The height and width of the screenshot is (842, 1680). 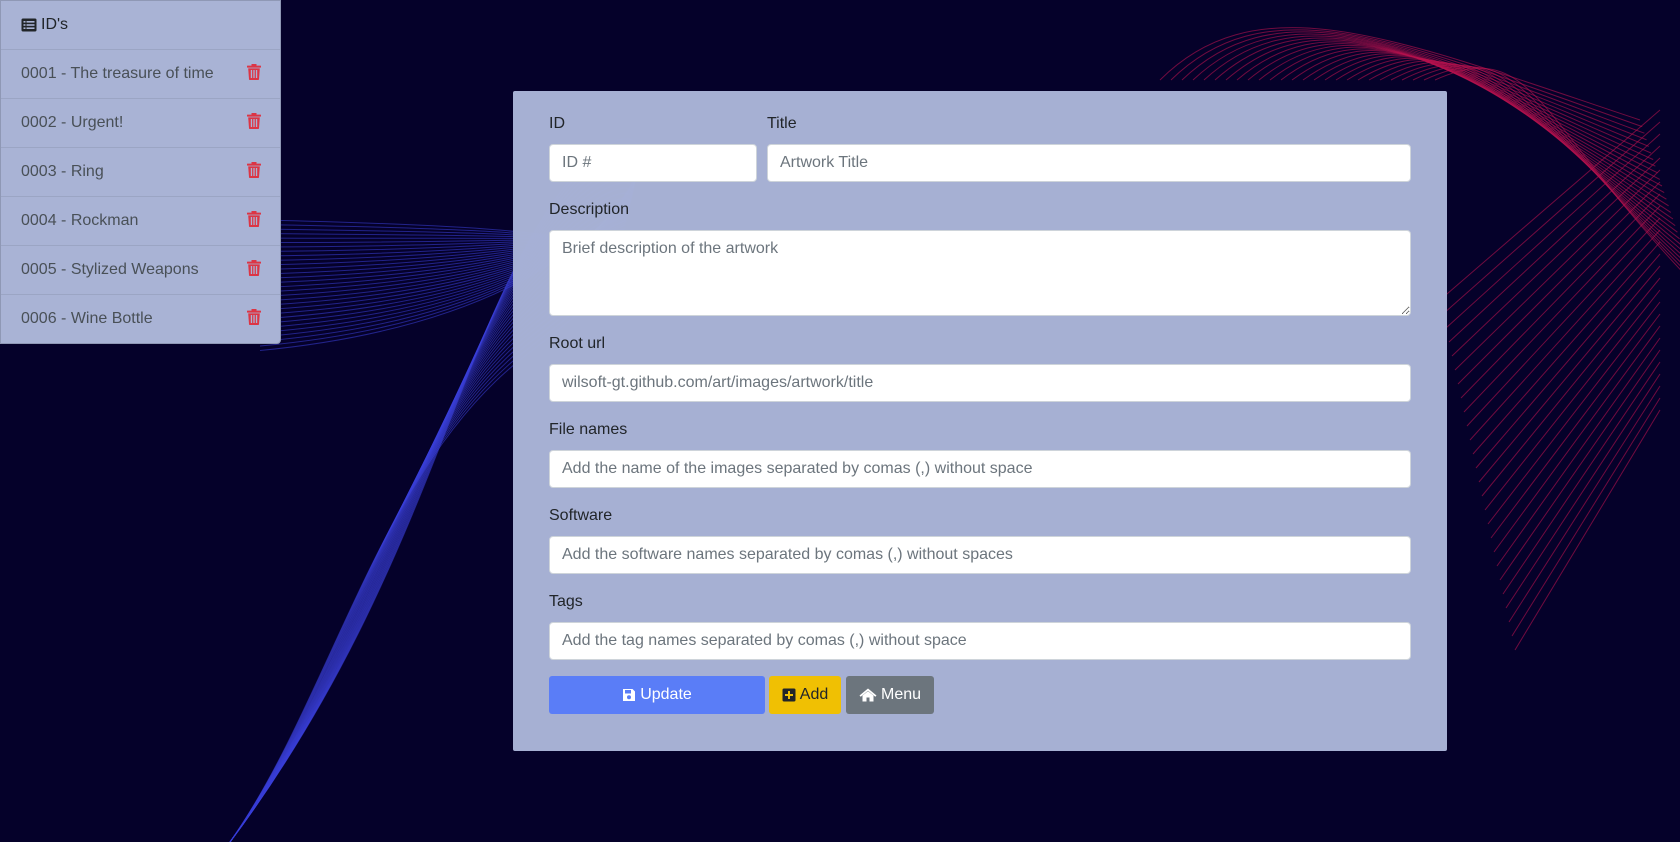 I want to click on sidebar-item-label: 0002 - Urgent!, so click(x=72, y=122).